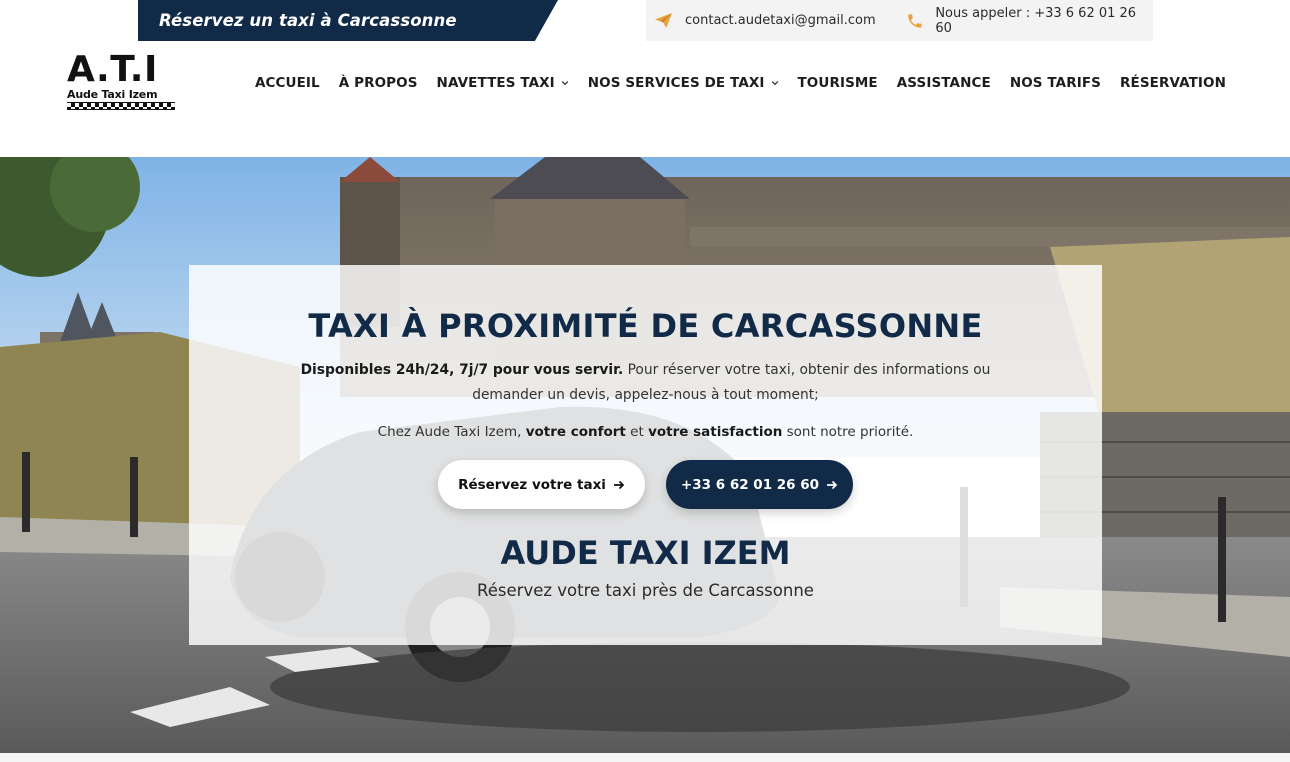  I want to click on nav-item-label: ASSISTANCE, so click(943, 83).